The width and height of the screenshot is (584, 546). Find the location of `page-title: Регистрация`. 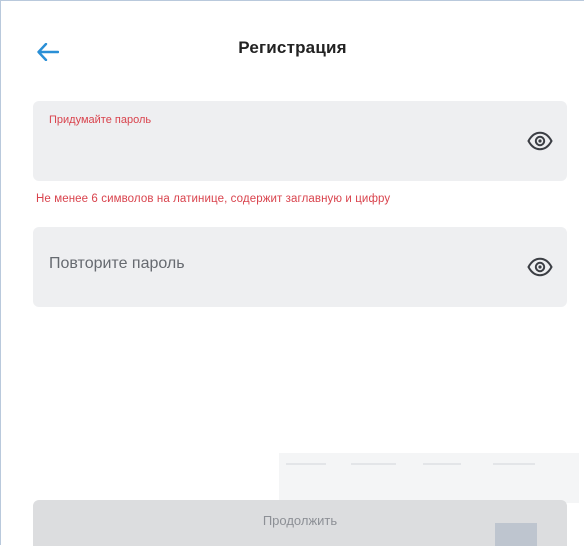

page-title: Регистрация is located at coordinates (292, 47).